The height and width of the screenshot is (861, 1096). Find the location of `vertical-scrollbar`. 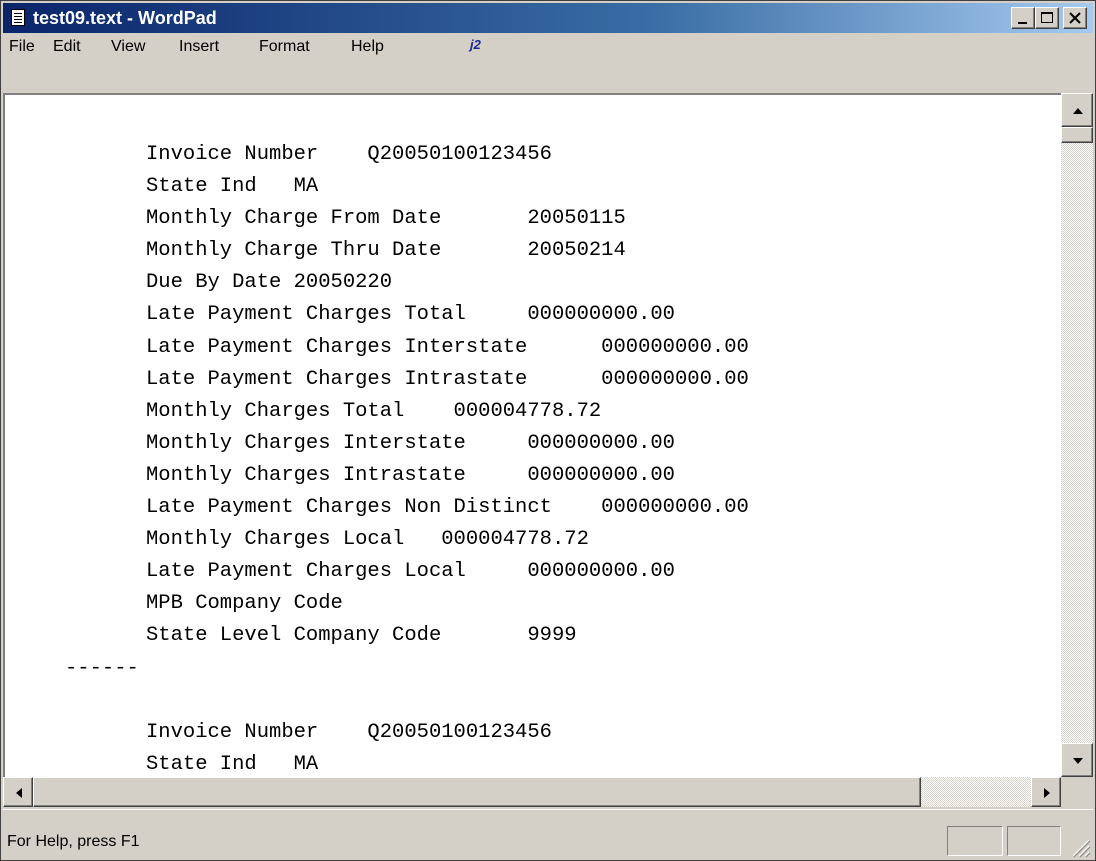

vertical-scrollbar is located at coordinates (1077, 435).